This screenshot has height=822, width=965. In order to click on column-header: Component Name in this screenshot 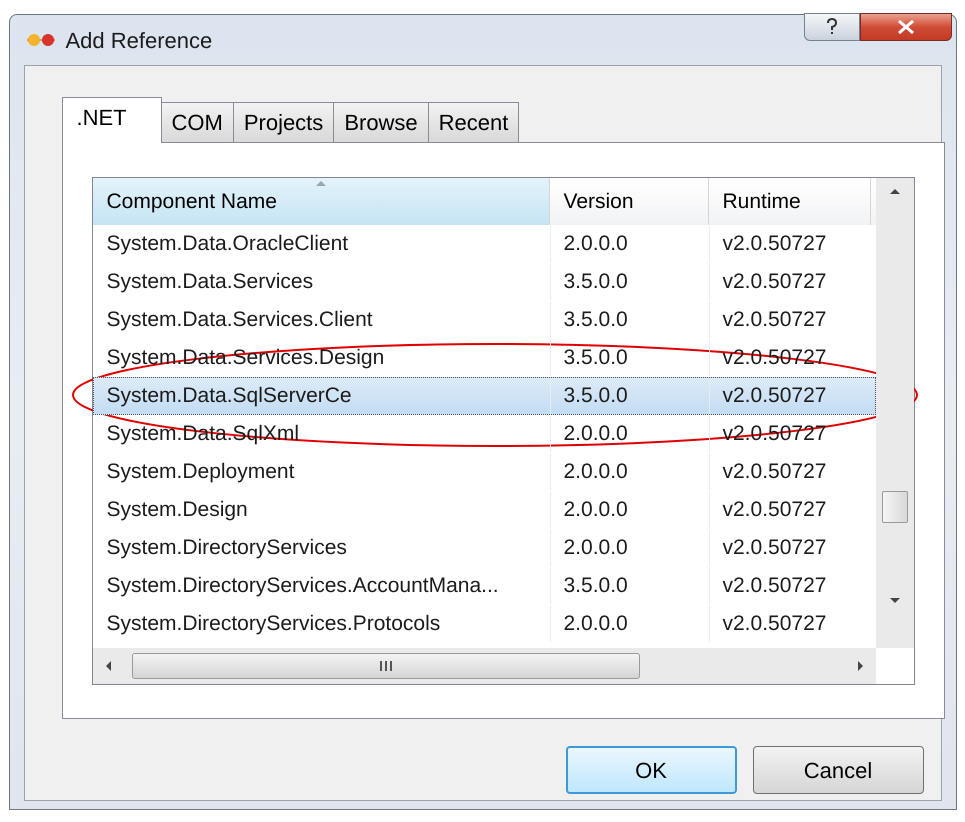, I will do `click(321, 201)`.